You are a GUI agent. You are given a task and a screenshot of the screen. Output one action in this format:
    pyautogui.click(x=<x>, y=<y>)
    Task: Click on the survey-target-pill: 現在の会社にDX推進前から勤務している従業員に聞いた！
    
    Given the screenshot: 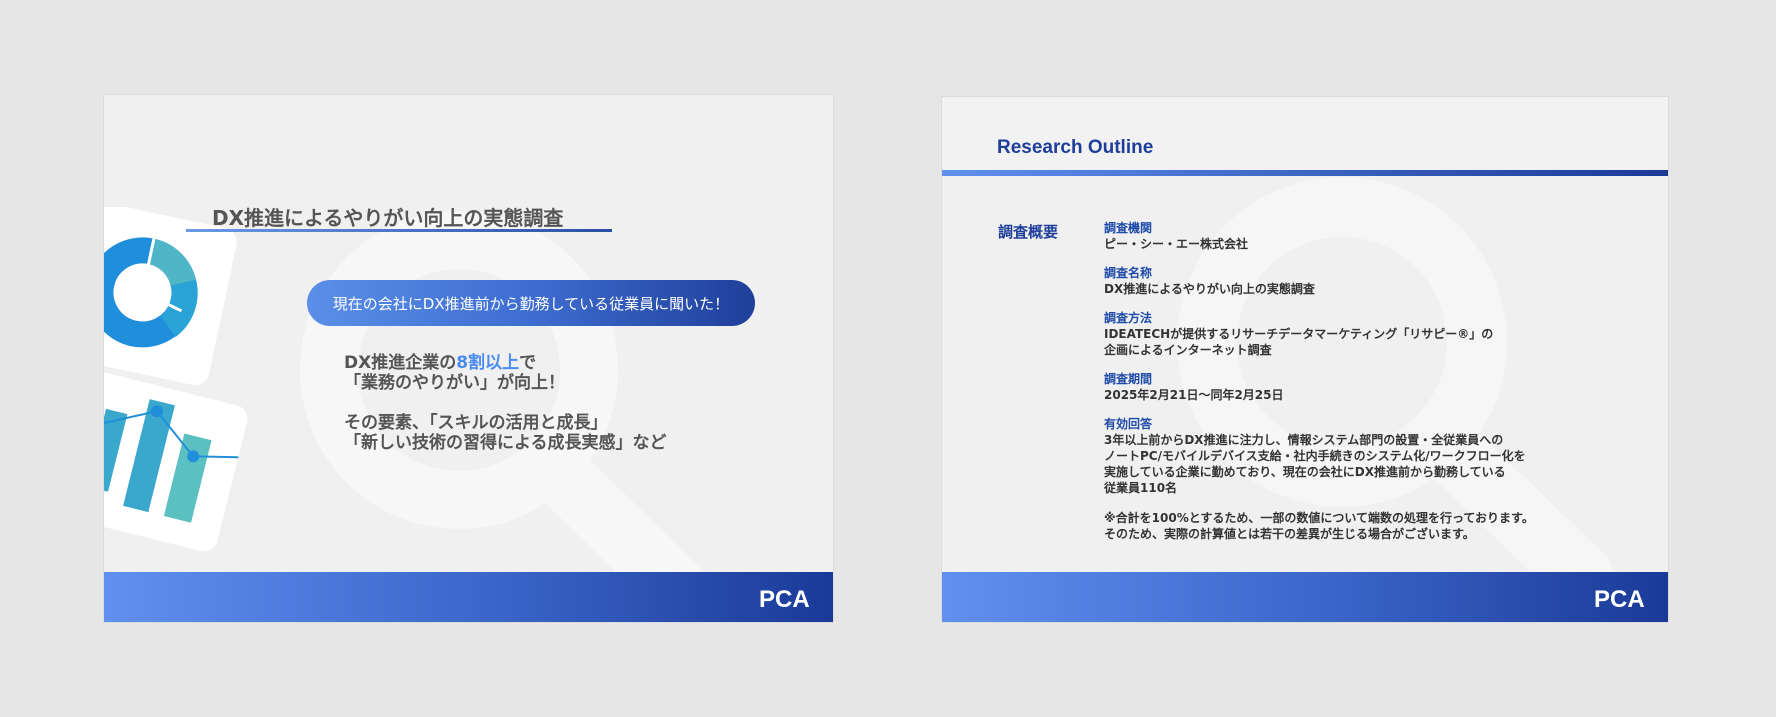 What is the action you would take?
    pyautogui.click(x=531, y=303)
    